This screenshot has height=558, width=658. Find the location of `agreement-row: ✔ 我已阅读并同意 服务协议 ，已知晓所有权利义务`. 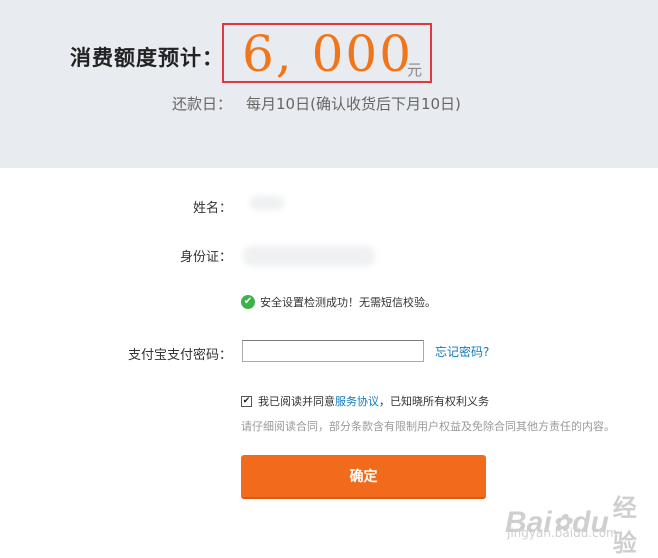

agreement-row: ✔ 我已阅读并同意 服务协议 ，已知晓所有权利义务 is located at coordinates (365, 401).